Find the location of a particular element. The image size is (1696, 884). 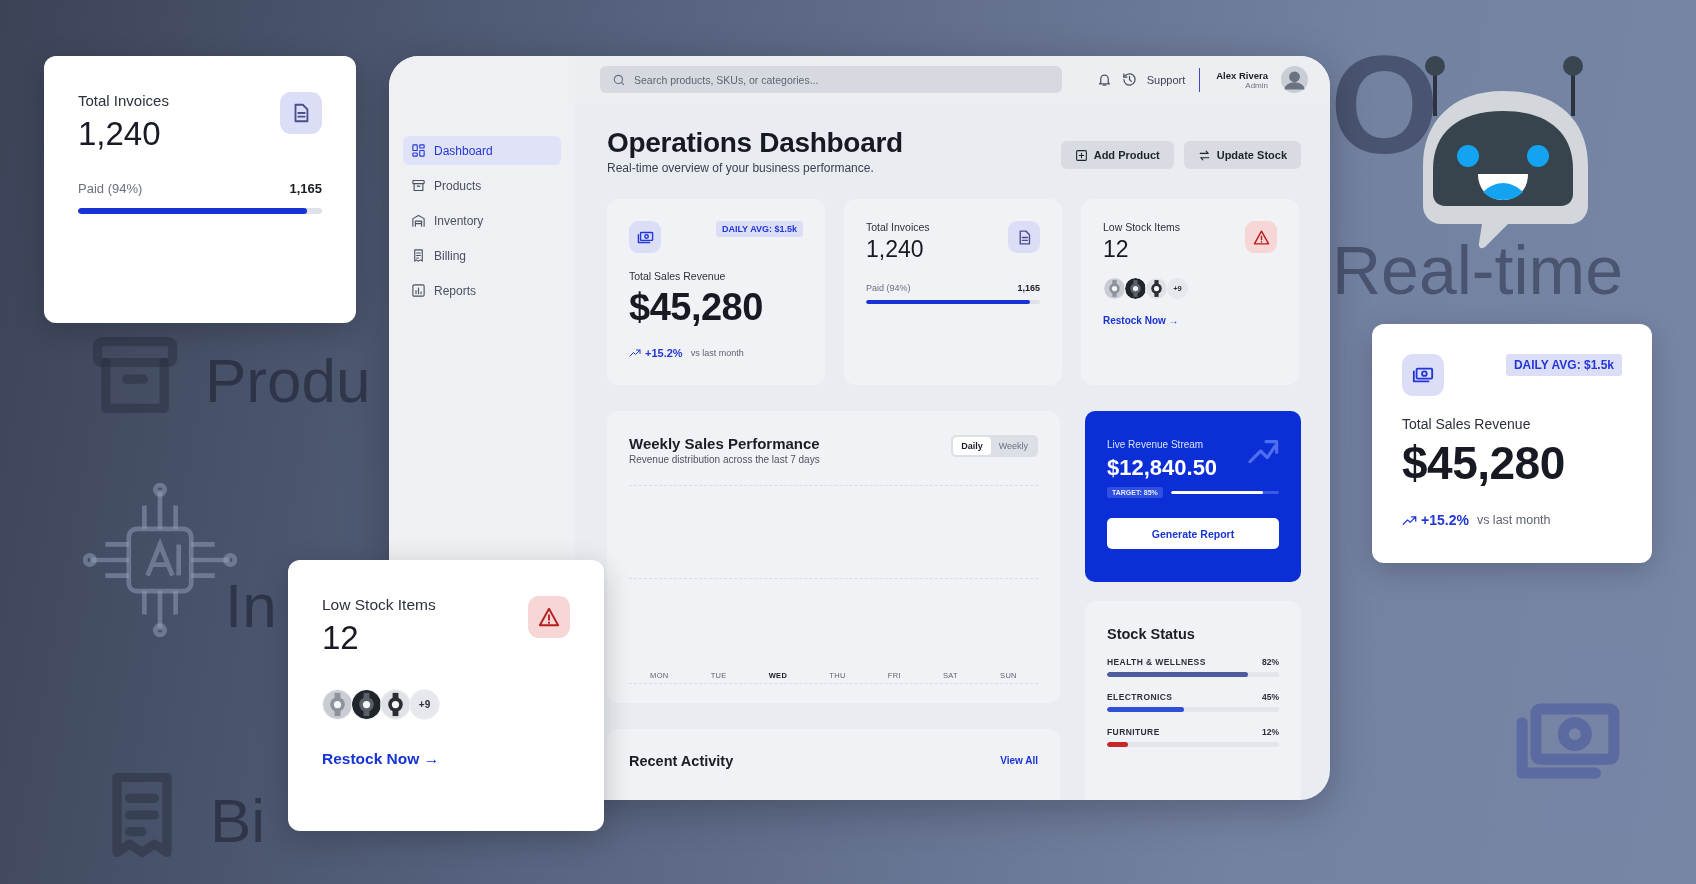

card-title: Recent Activity is located at coordinates (681, 761).